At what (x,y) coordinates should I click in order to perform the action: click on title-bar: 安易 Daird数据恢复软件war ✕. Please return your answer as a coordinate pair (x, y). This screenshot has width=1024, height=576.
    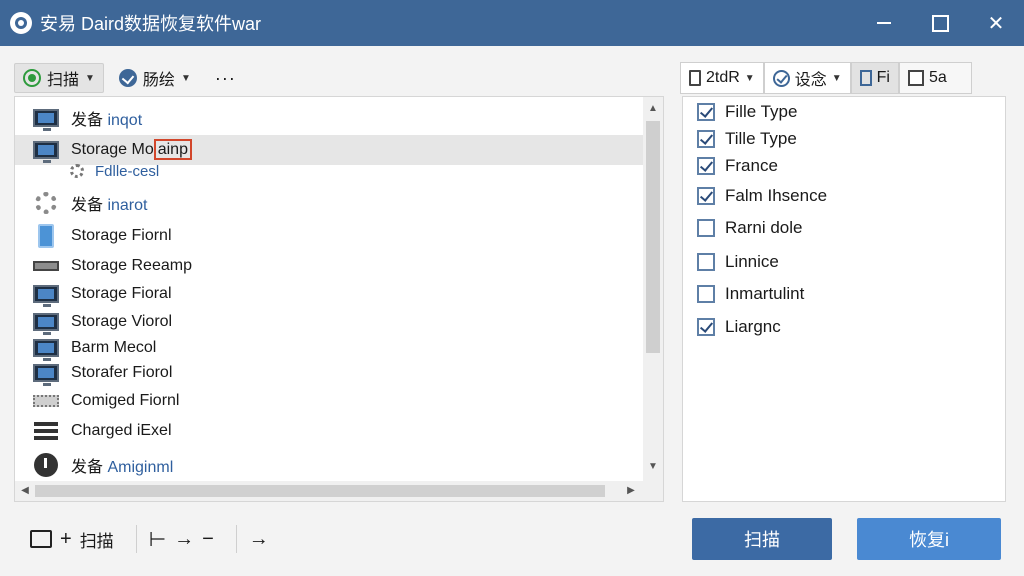
    Looking at the image, I should click on (512, 23).